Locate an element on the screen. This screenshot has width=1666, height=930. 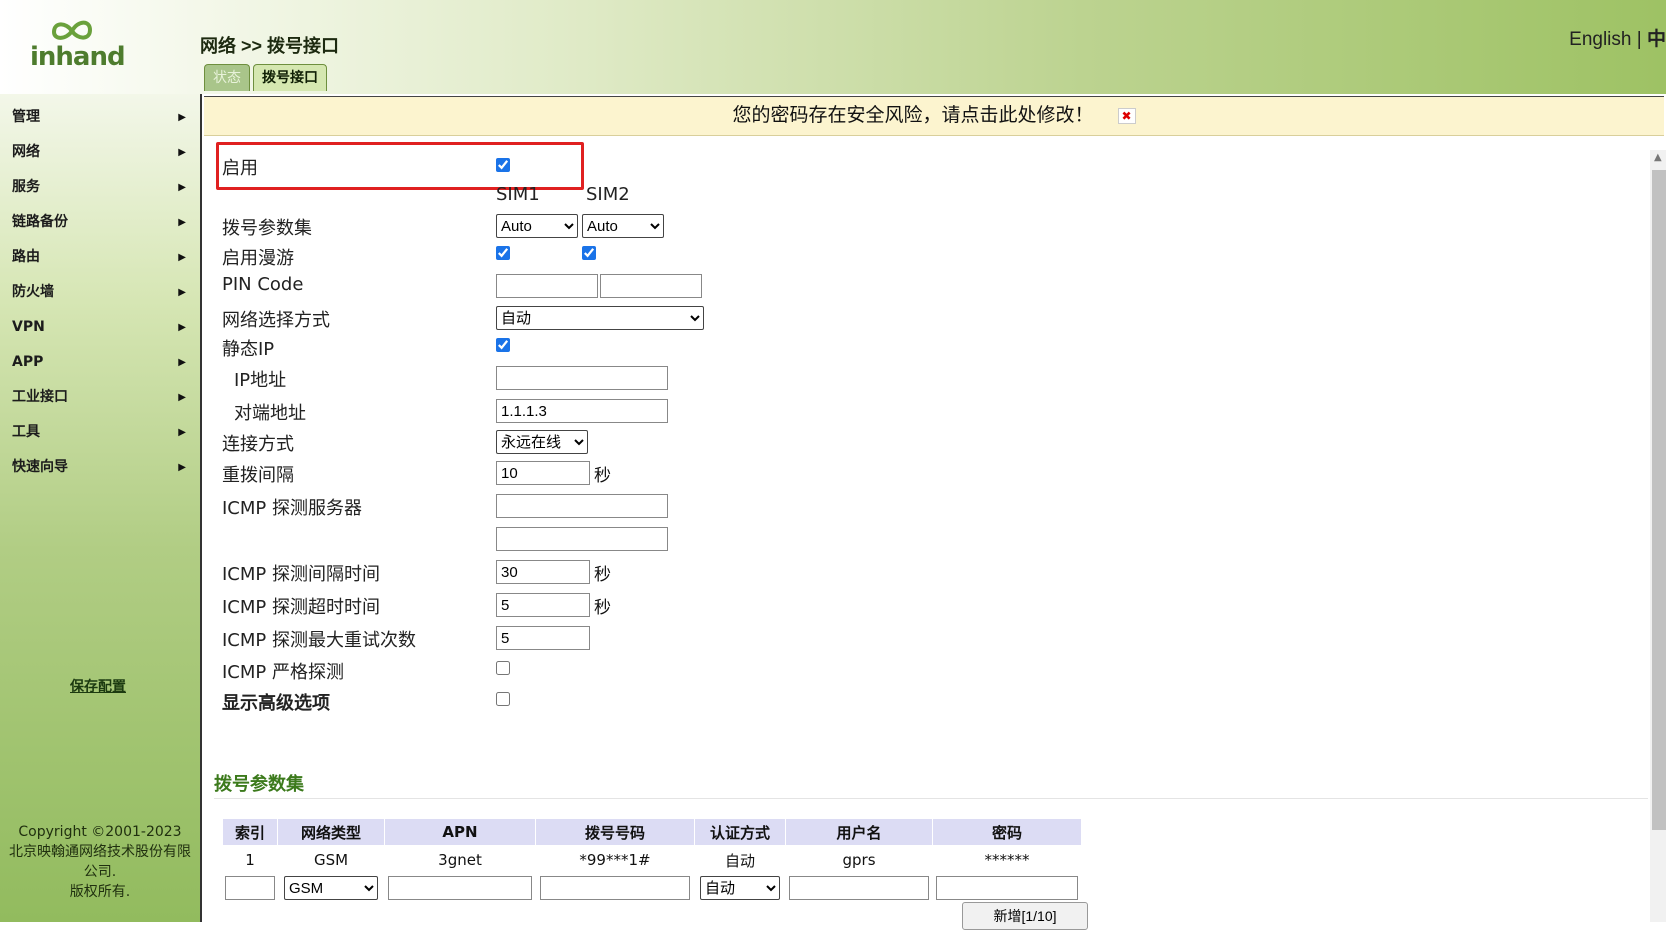
warning-text: 您的密码存在安全风险，请点击此处修改！ is located at coordinates (912, 115).